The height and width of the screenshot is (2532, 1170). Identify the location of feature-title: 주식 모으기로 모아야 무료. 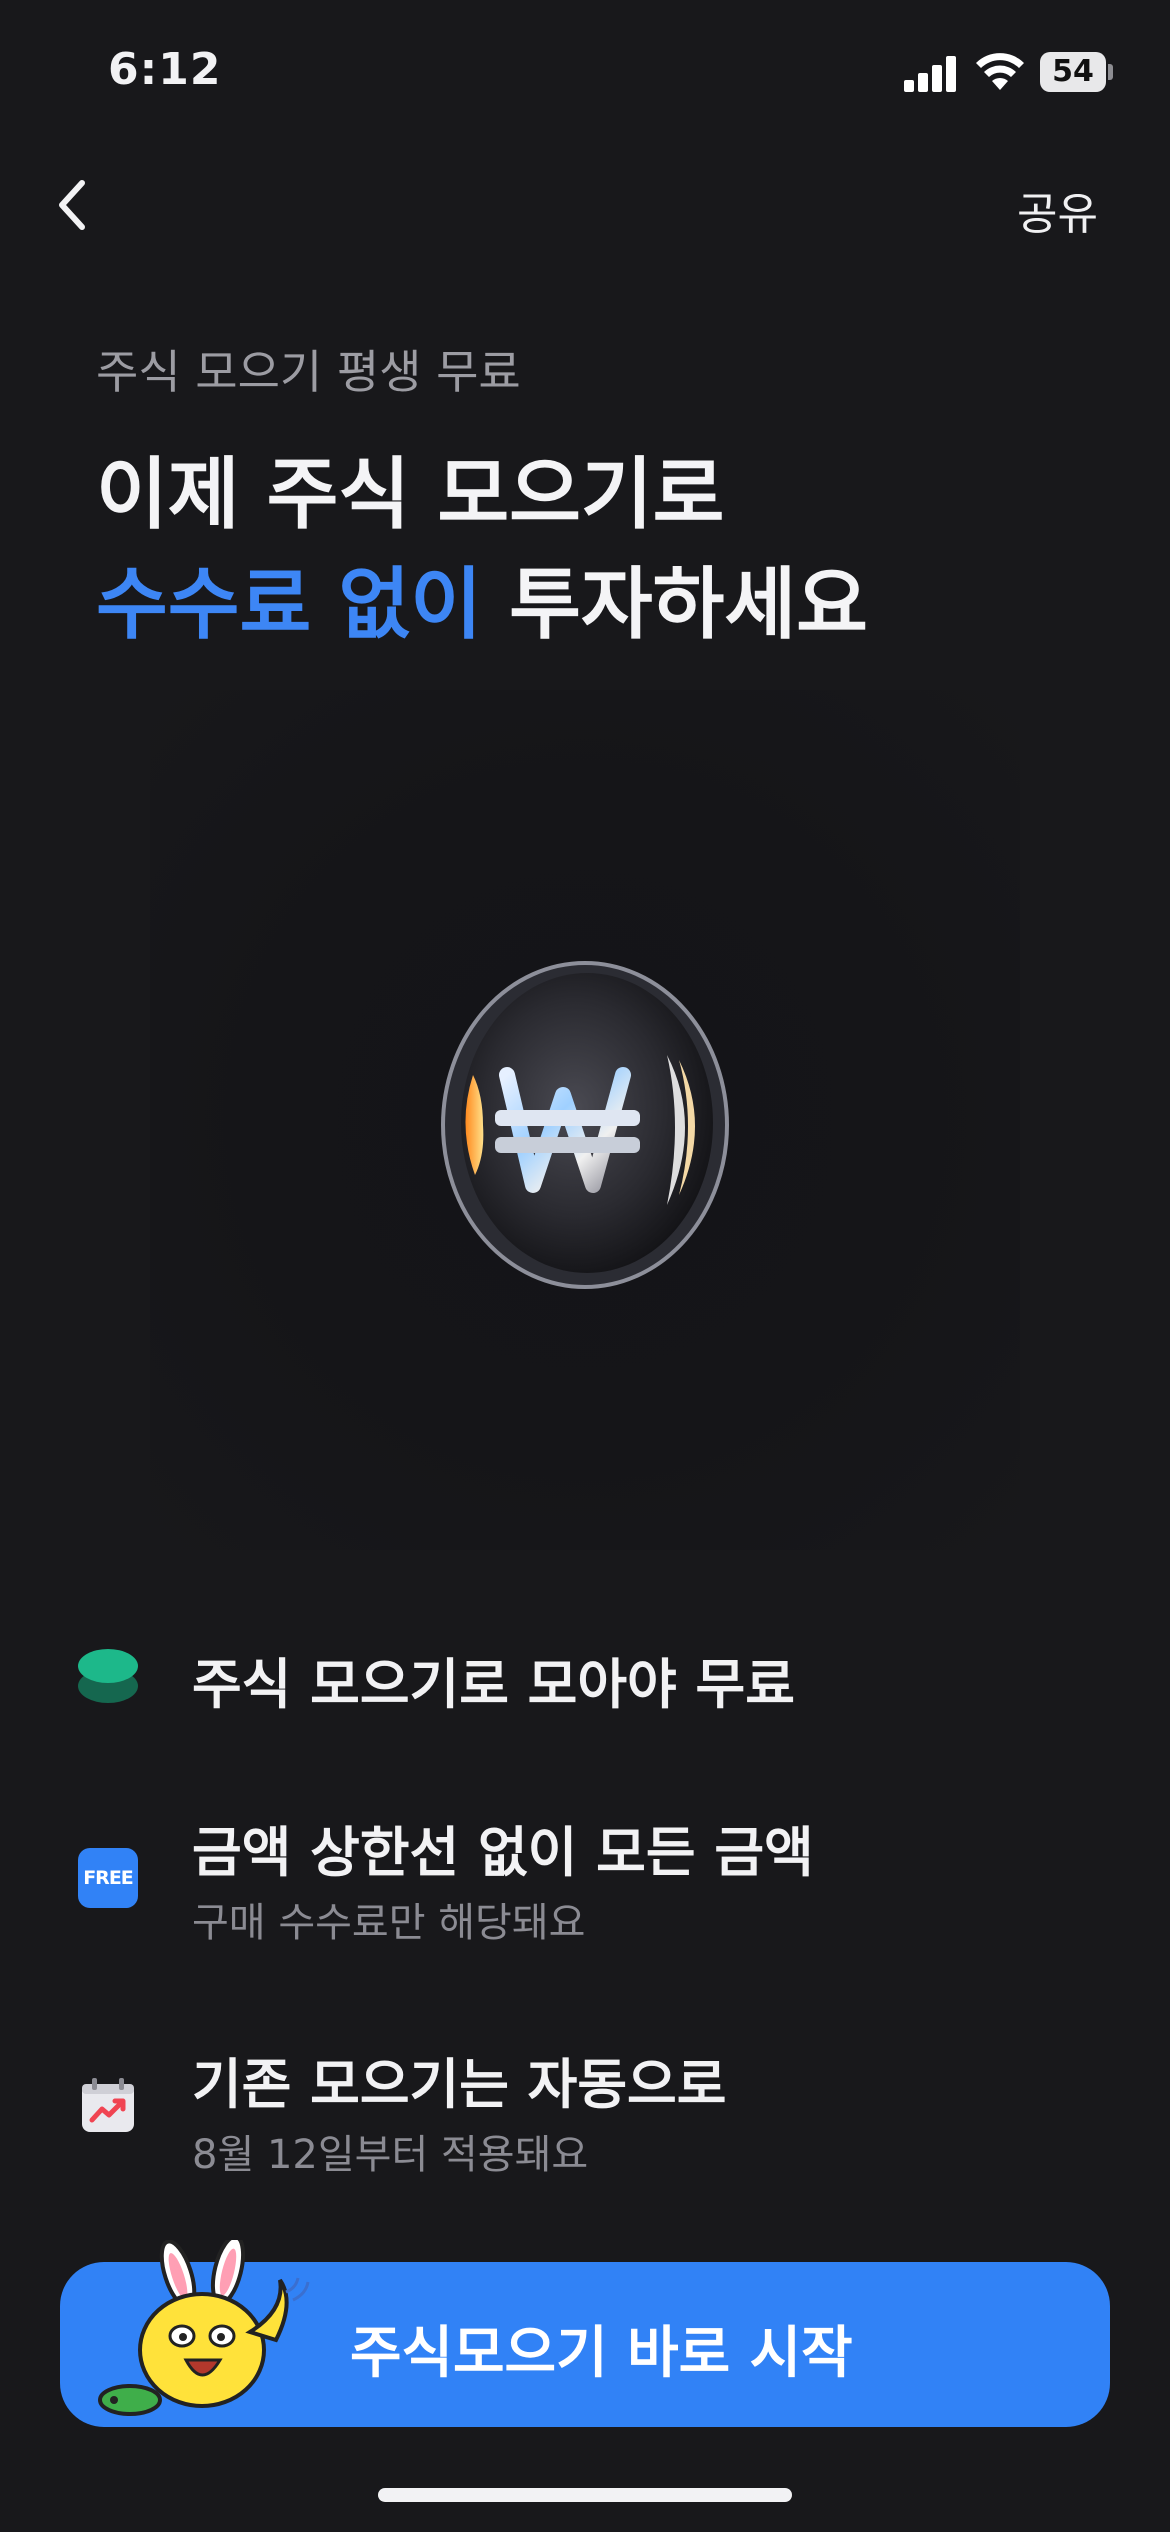
(493, 1684).